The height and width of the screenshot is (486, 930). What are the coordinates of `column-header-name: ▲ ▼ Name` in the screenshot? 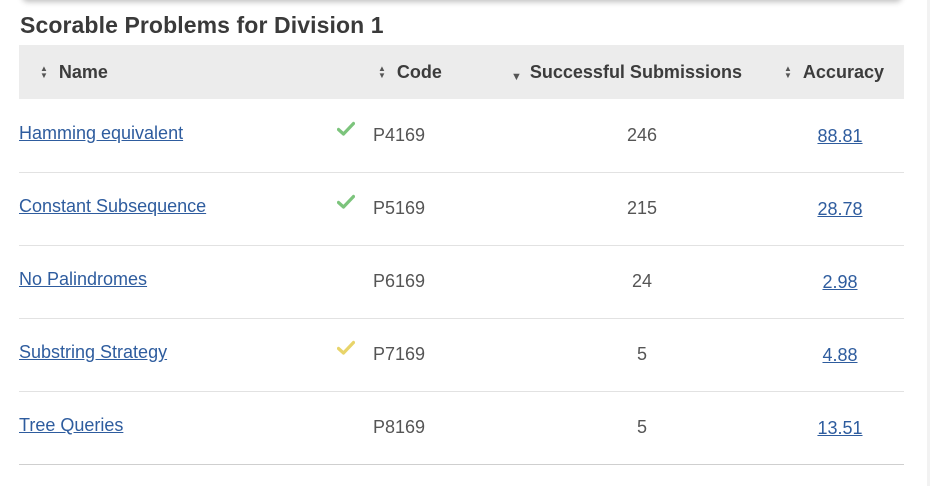 It's located at (178, 72).